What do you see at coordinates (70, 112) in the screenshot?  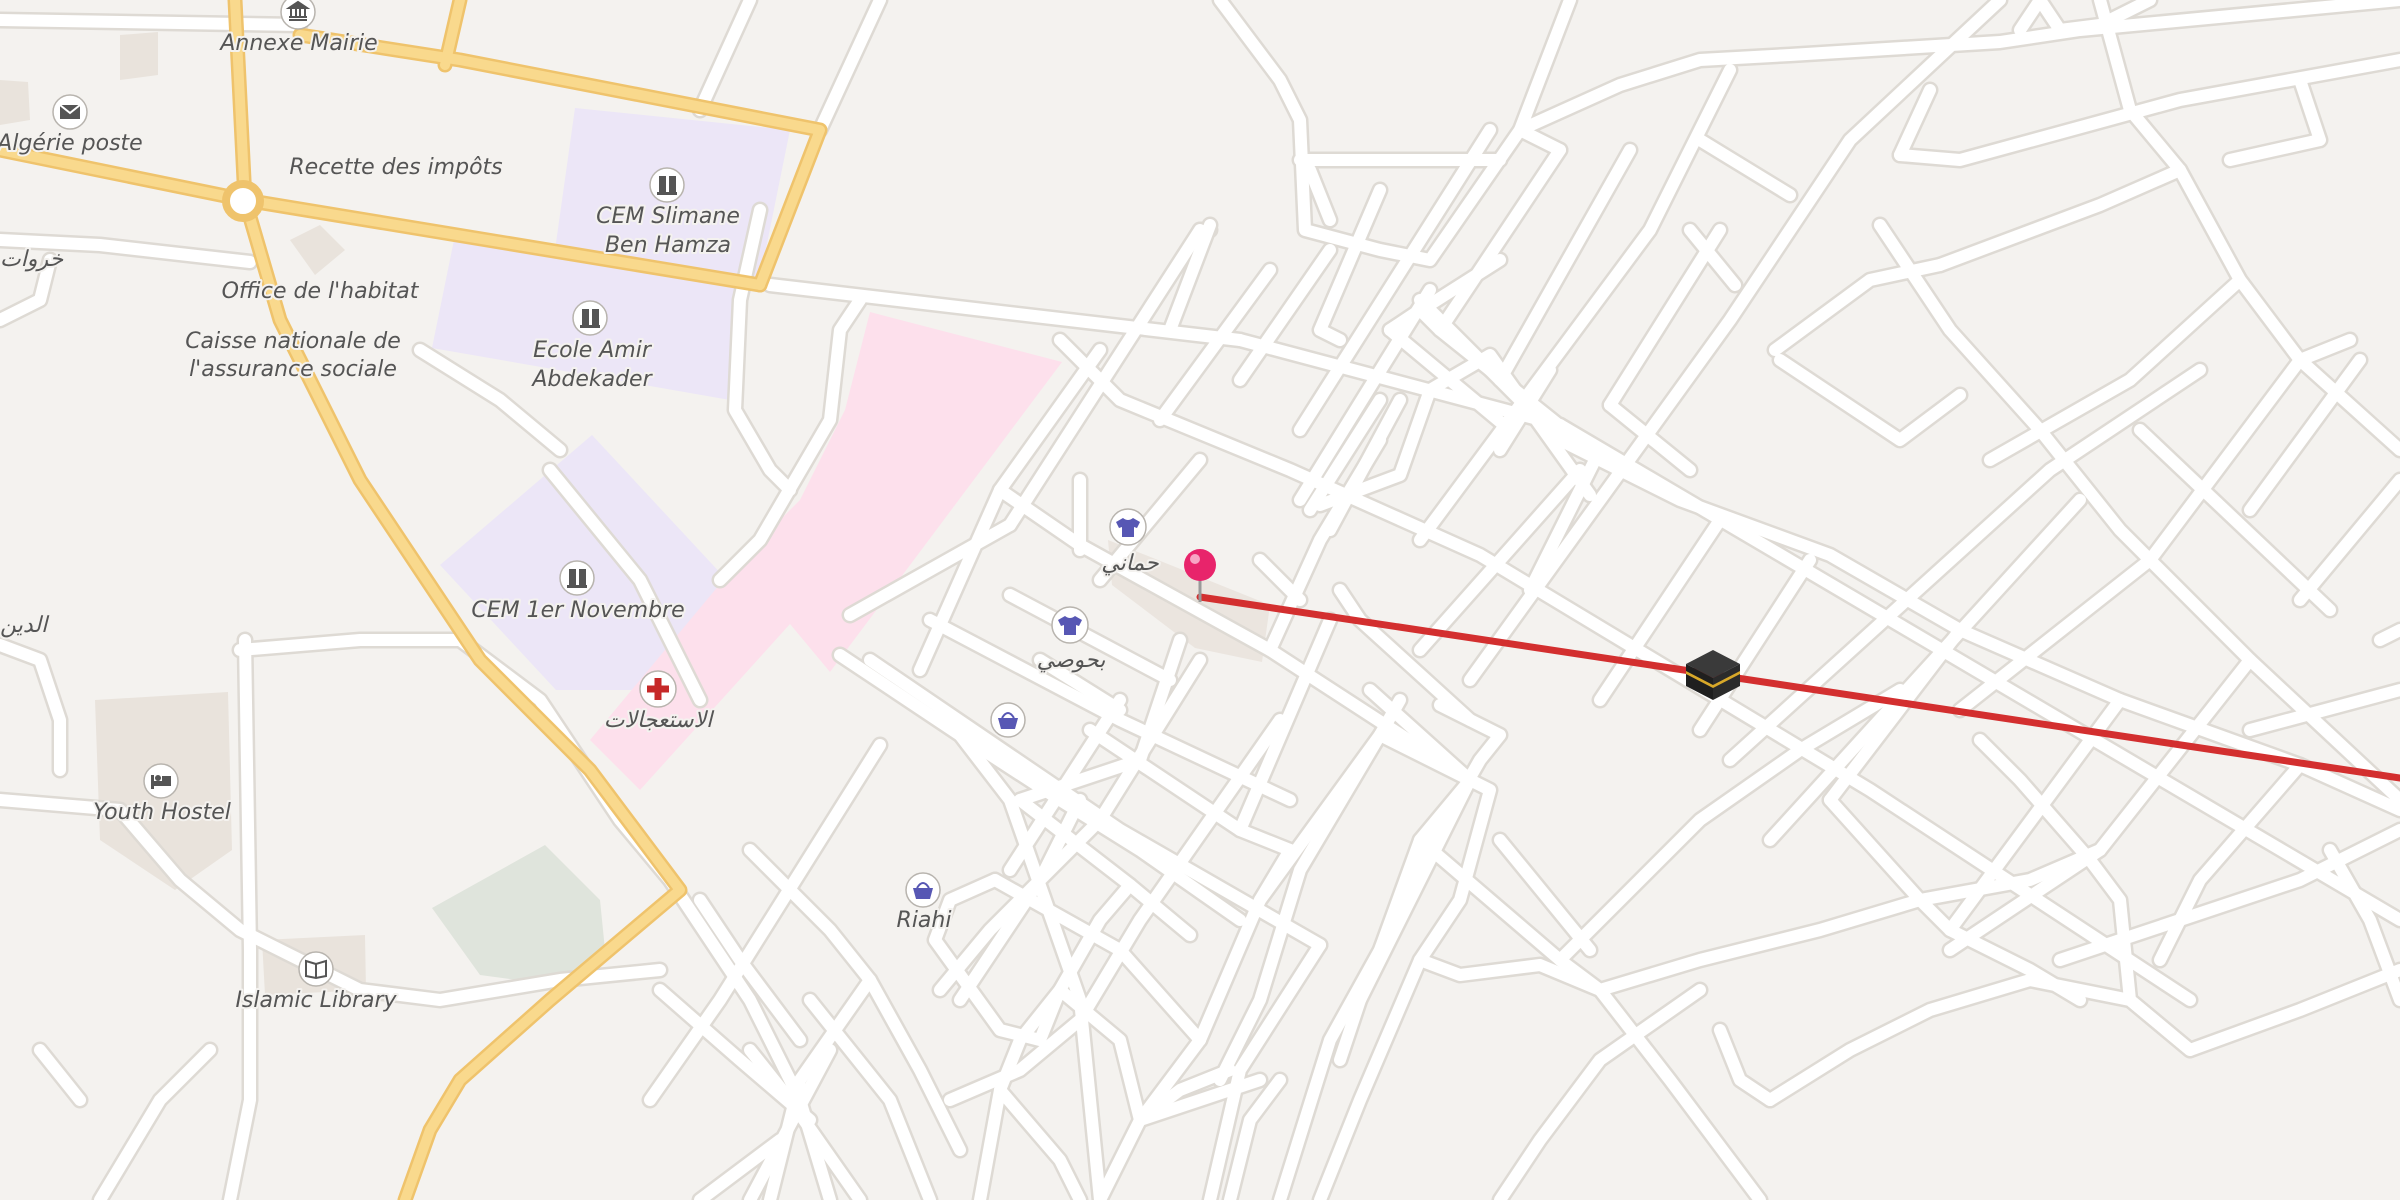 I see `mail-icon` at bounding box center [70, 112].